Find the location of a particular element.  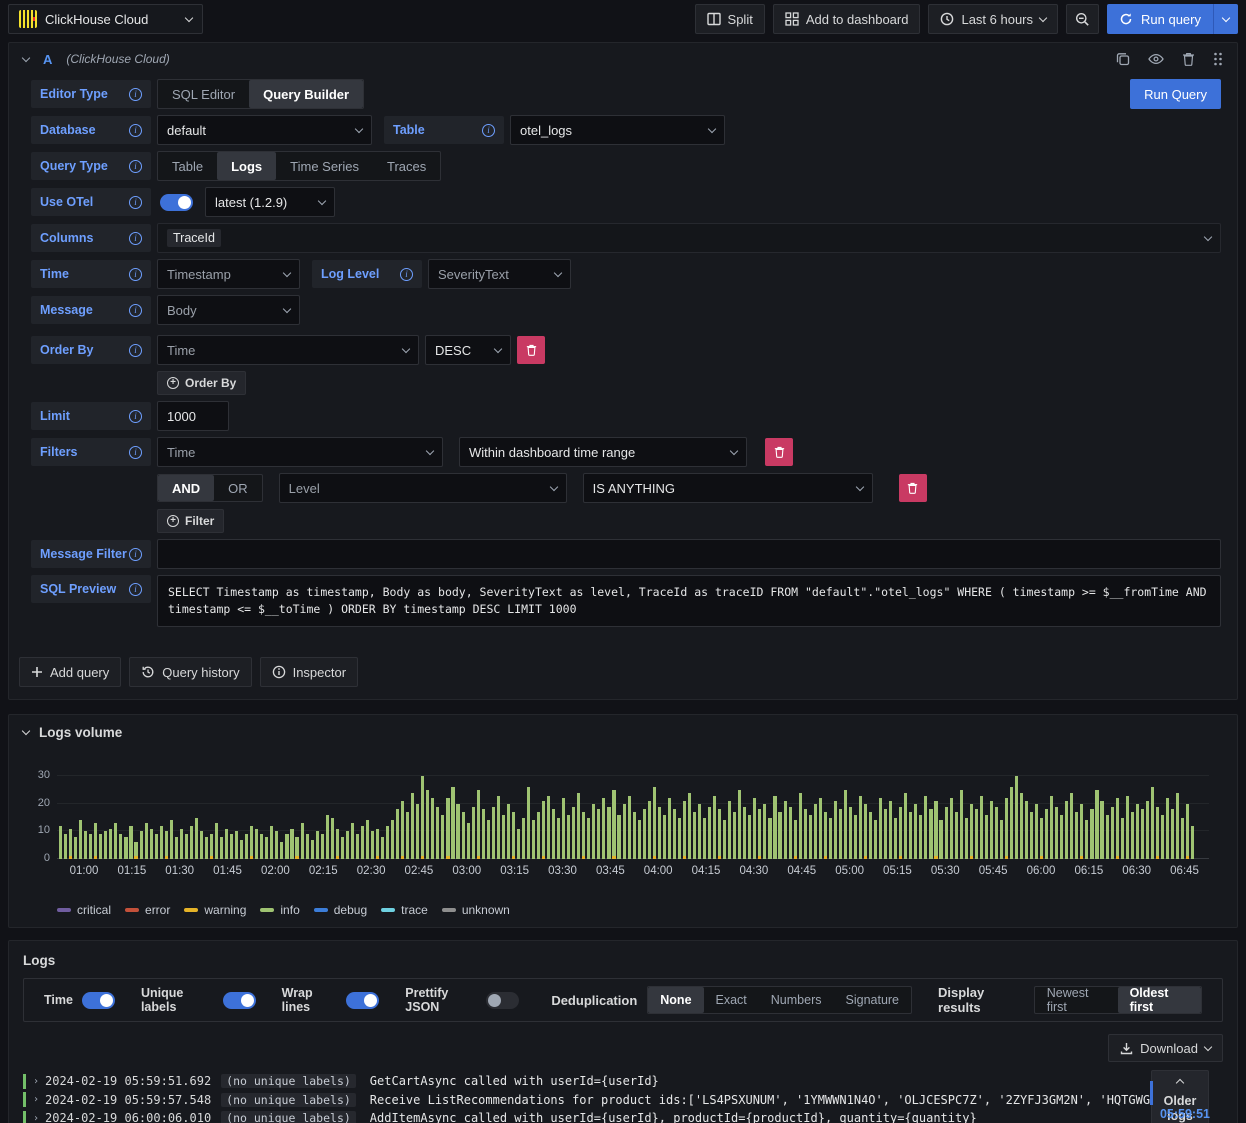

run-query-caret is located at coordinates (1225, 19).